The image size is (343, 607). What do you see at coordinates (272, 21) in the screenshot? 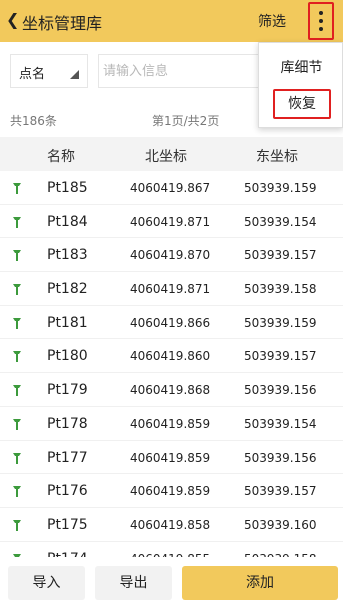
I see `filter-button: 筛选` at bounding box center [272, 21].